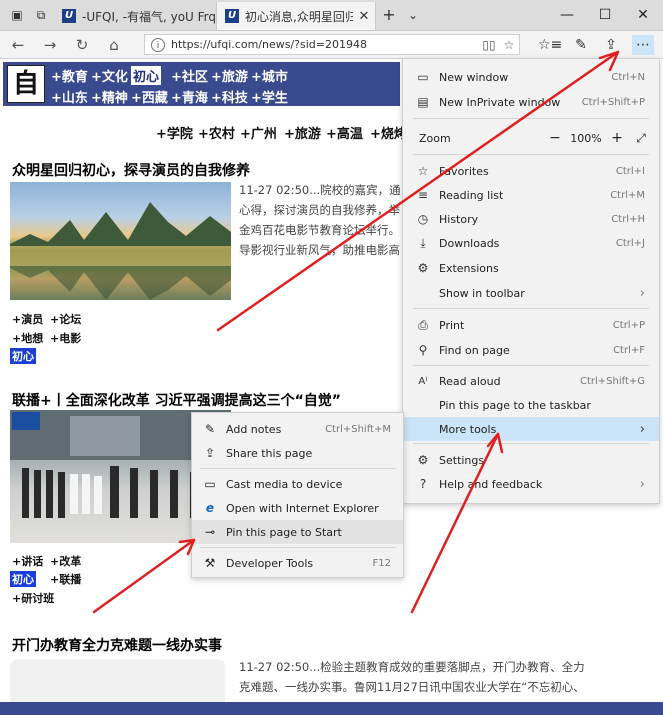 The width and height of the screenshot is (663, 715). Describe the element at coordinates (284, 484) in the screenshot. I see `menu-item-label: Cast media to device` at that location.